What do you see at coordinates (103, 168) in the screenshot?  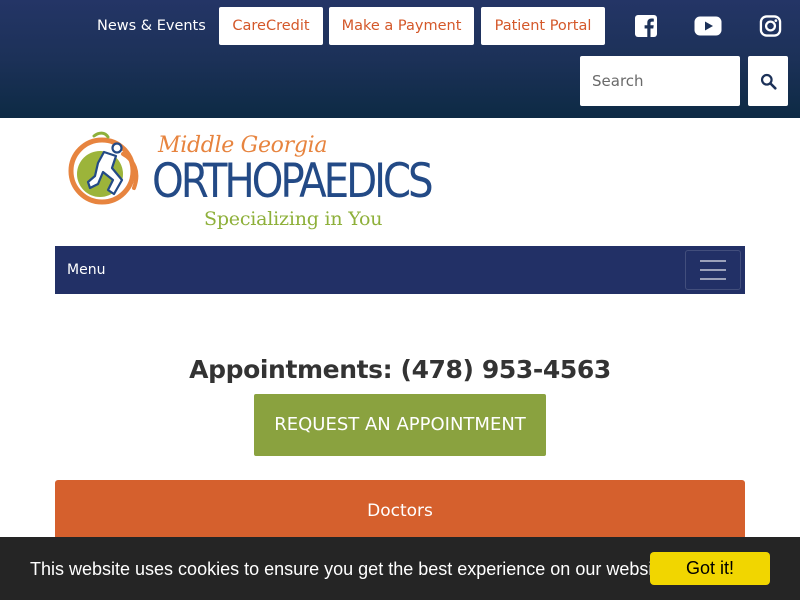 I see `logo-emblem-icon` at bounding box center [103, 168].